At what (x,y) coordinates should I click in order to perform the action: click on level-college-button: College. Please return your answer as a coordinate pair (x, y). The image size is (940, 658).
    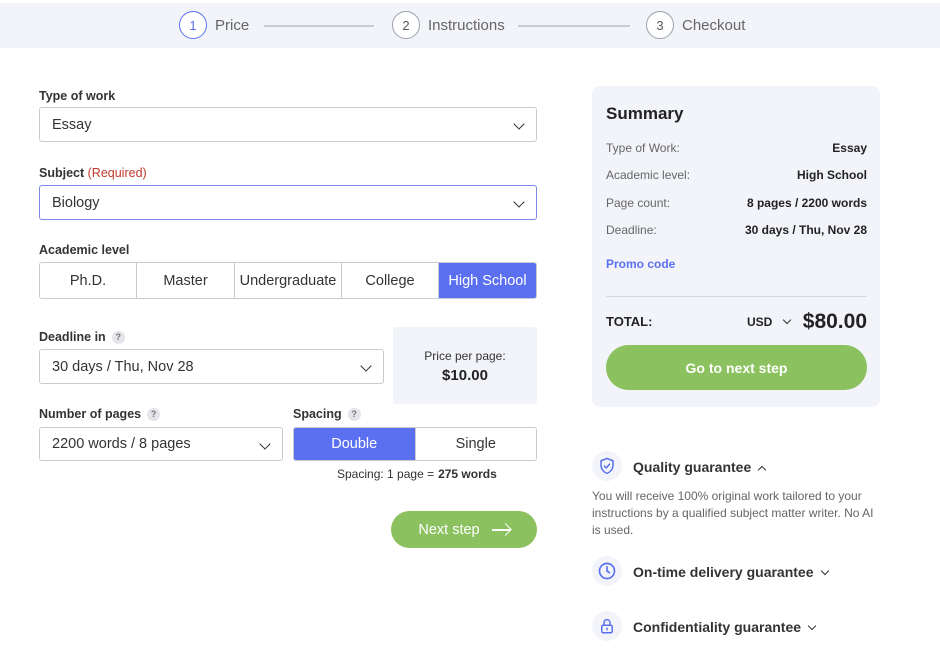
    Looking at the image, I should click on (390, 280).